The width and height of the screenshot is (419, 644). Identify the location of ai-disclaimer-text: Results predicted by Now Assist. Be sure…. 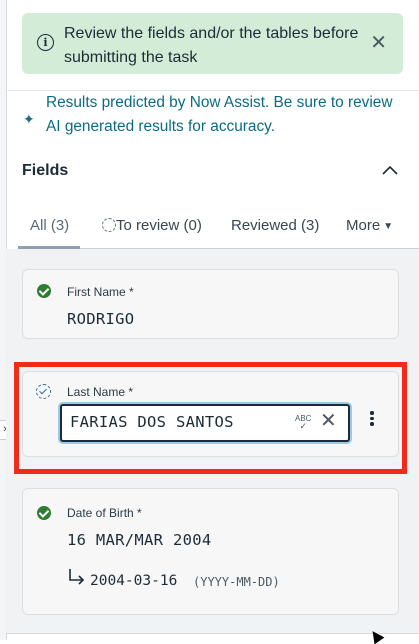
(219, 114).